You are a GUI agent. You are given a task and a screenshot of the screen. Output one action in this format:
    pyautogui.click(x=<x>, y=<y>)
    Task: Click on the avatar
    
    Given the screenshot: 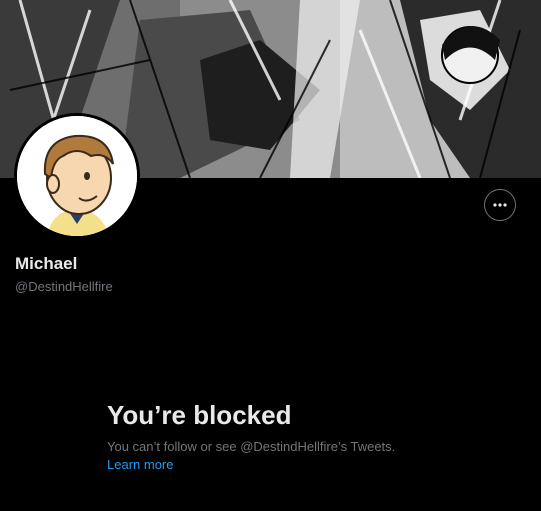 What is the action you would take?
    pyautogui.click(x=77, y=176)
    